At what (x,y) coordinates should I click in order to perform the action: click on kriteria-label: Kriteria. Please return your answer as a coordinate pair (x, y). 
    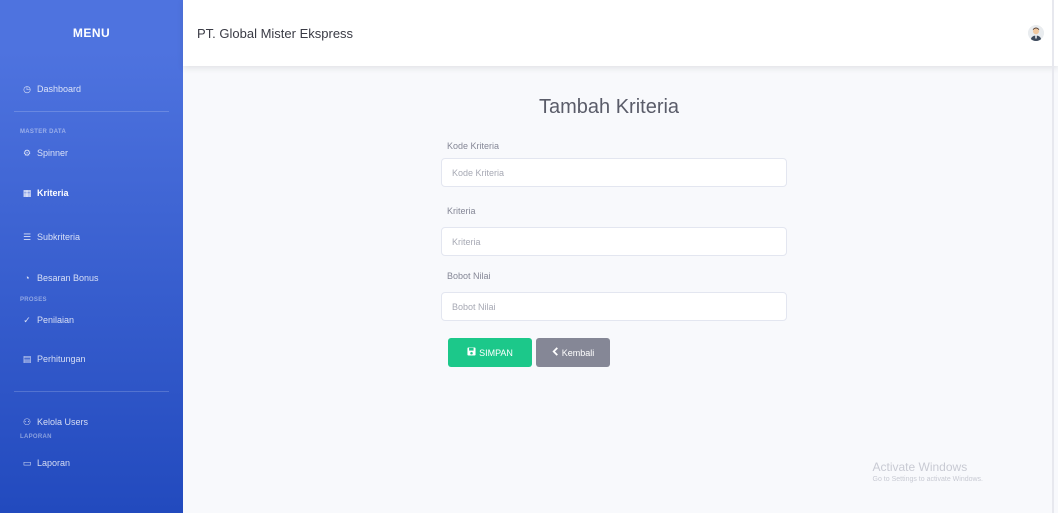
    Looking at the image, I should click on (461, 211).